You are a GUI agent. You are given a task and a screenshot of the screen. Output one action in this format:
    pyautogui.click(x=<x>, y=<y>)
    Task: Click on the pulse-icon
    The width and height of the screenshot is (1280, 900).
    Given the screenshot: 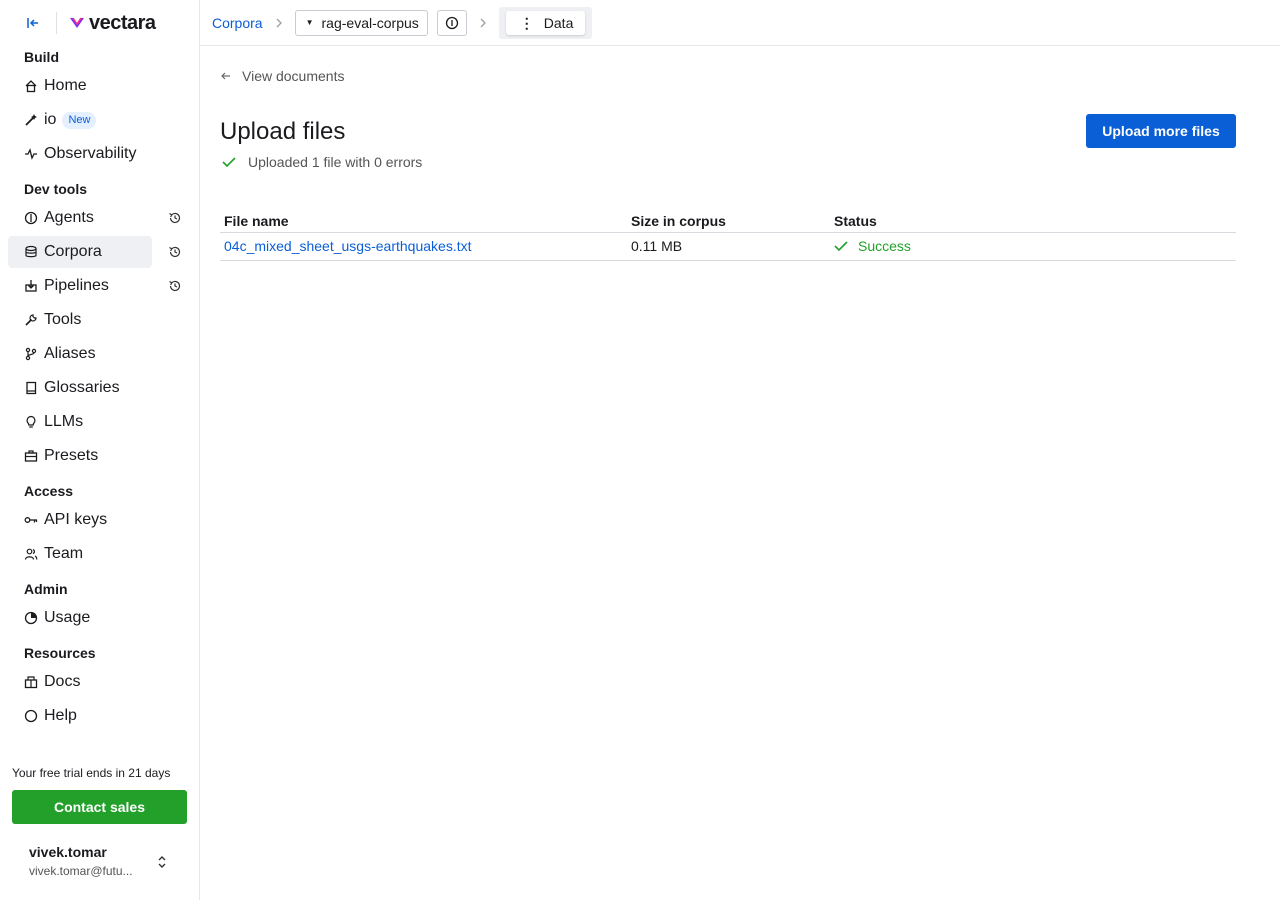 What is the action you would take?
    pyautogui.click(x=31, y=154)
    